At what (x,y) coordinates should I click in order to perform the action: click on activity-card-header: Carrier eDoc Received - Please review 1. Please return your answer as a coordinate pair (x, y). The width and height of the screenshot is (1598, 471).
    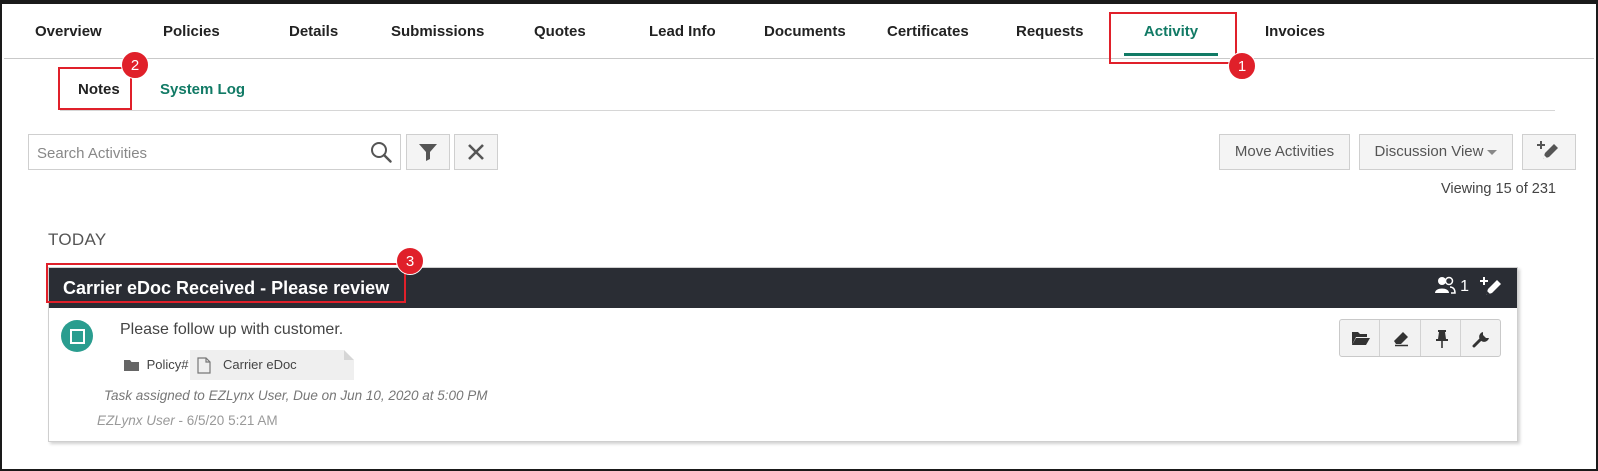
    Looking at the image, I should click on (783, 288).